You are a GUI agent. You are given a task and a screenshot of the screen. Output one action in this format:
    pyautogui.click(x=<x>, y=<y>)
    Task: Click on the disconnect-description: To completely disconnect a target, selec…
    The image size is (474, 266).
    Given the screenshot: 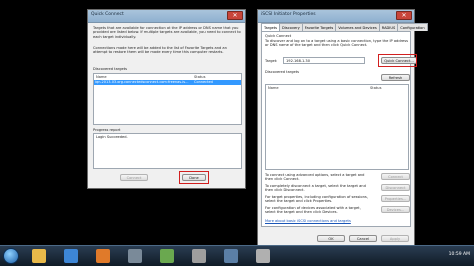 What is the action you would take?
    pyautogui.click(x=315, y=188)
    